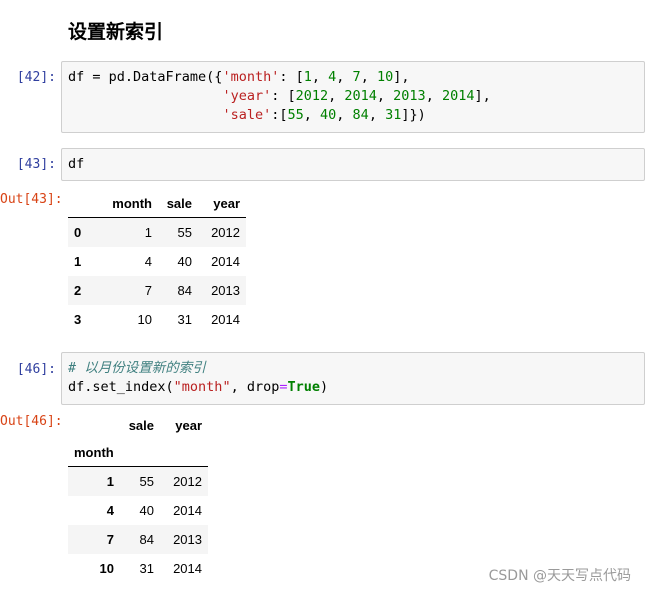 This screenshot has height=593, width=645. I want to click on code-string: 'sale', so click(247, 115).